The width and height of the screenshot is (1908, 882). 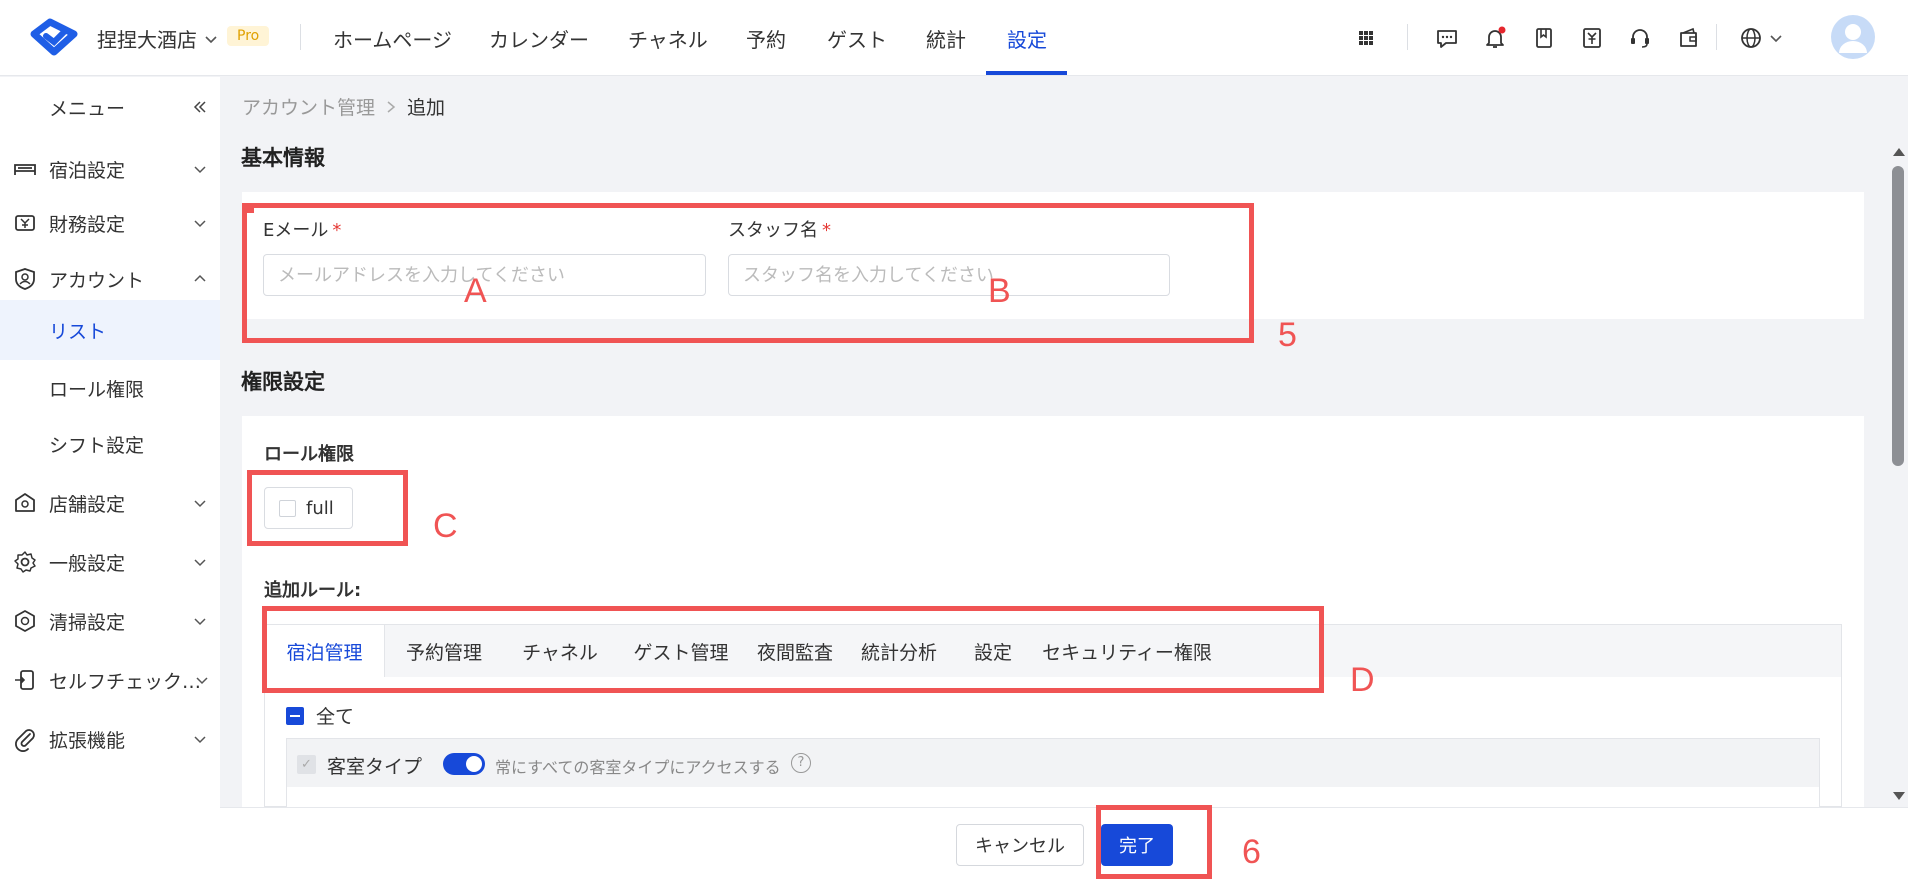 What do you see at coordinates (766, 38) in the screenshot?
I see `nav-reservation: 予約` at bounding box center [766, 38].